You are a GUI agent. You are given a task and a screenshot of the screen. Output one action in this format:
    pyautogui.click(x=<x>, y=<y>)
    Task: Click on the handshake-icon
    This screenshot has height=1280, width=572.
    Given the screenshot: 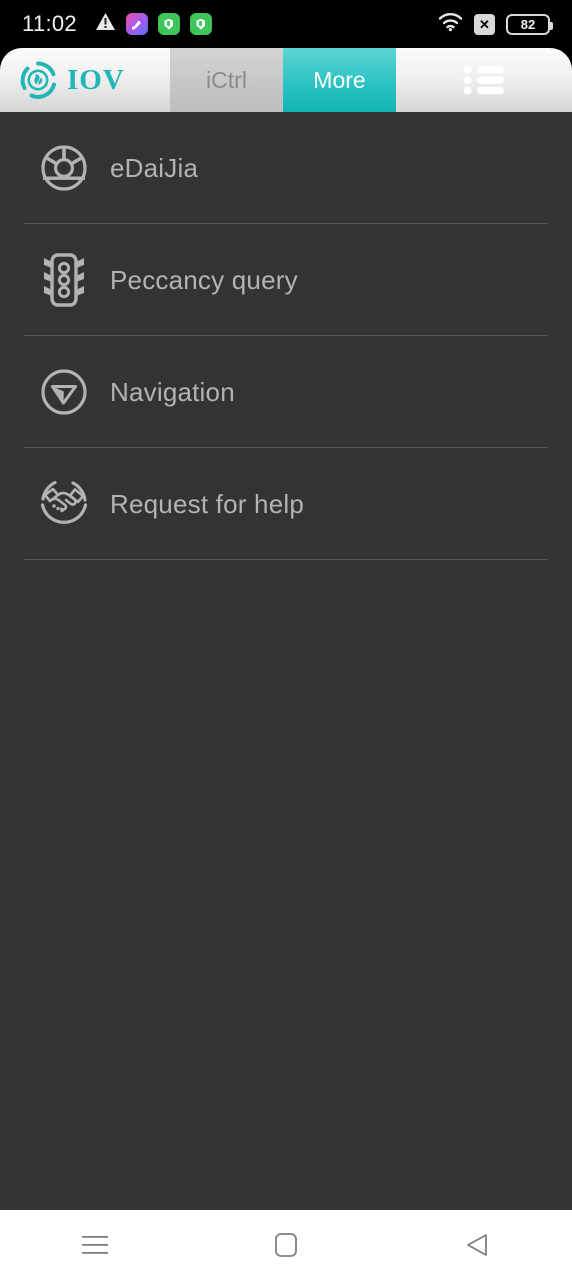 What is the action you would take?
    pyautogui.click(x=64, y=504)
    